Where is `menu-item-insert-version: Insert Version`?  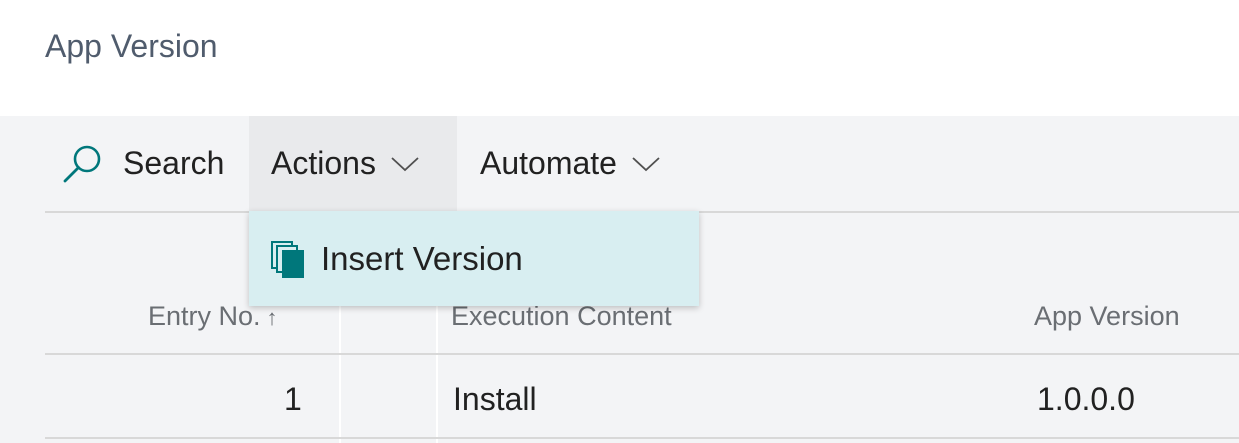 menu-item-insert-version: Insert Version is located at coordinates (474, 258).